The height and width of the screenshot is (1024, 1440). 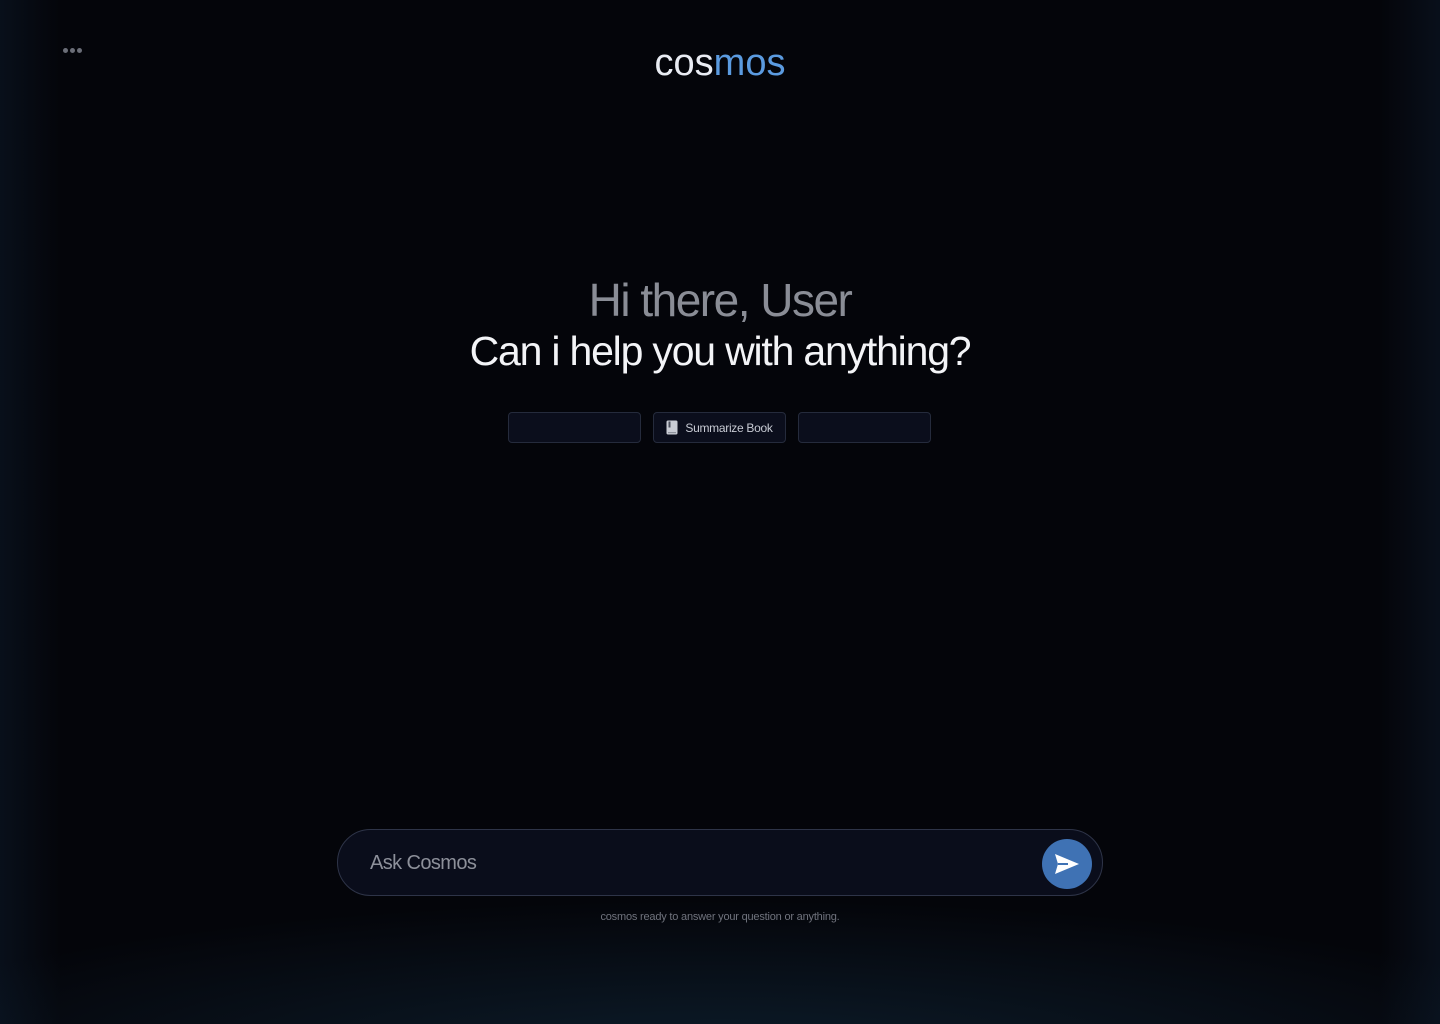 I want to click on send-icon, so click(x=1067, y=864).